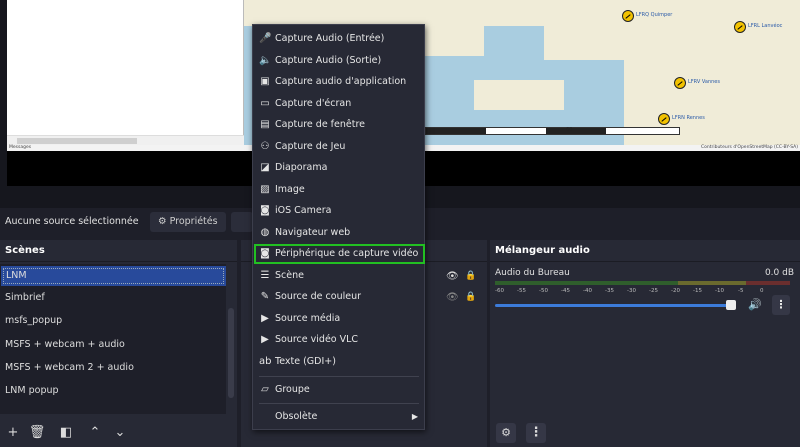  Describe the element at coordinates (762, 291) in the screenshot. I see `meter-tick: 0` at that location.